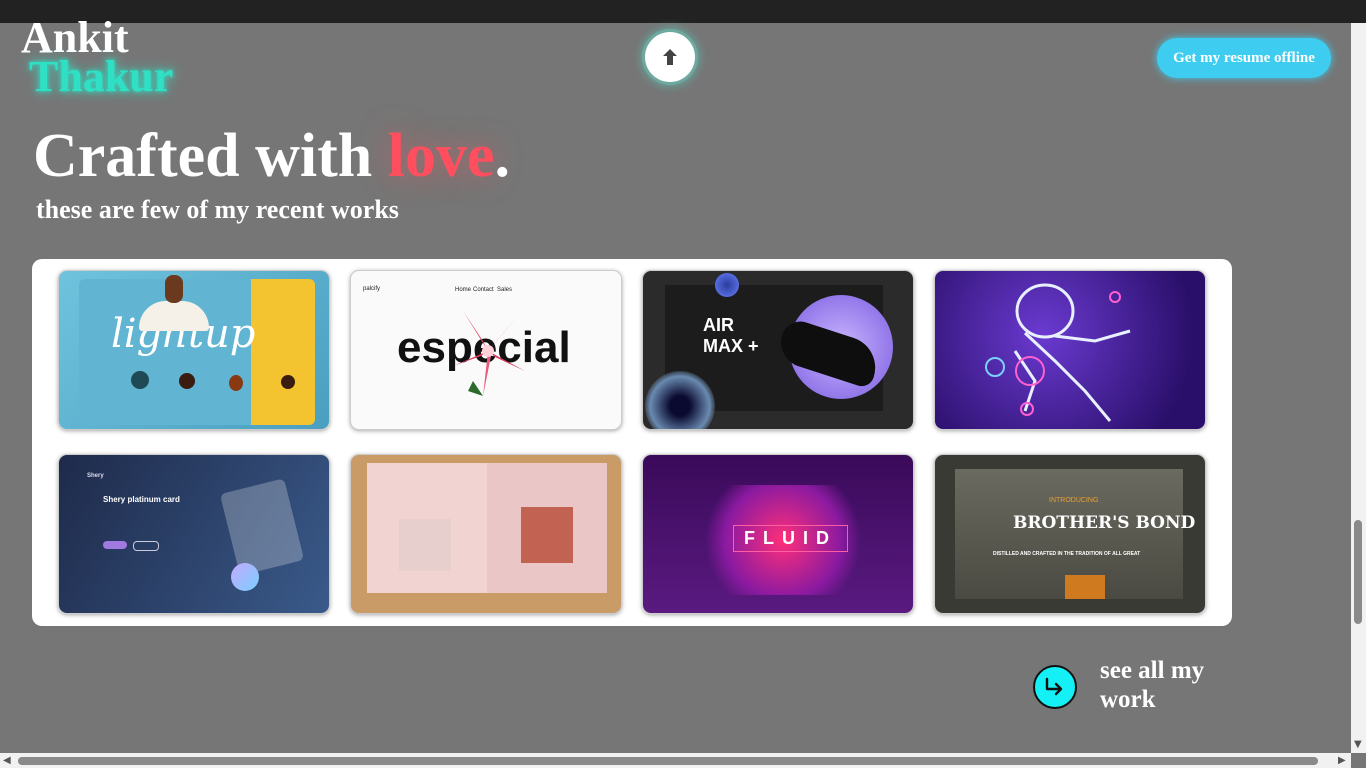  I want to click on lily-flower-icon, so click(489, 353).